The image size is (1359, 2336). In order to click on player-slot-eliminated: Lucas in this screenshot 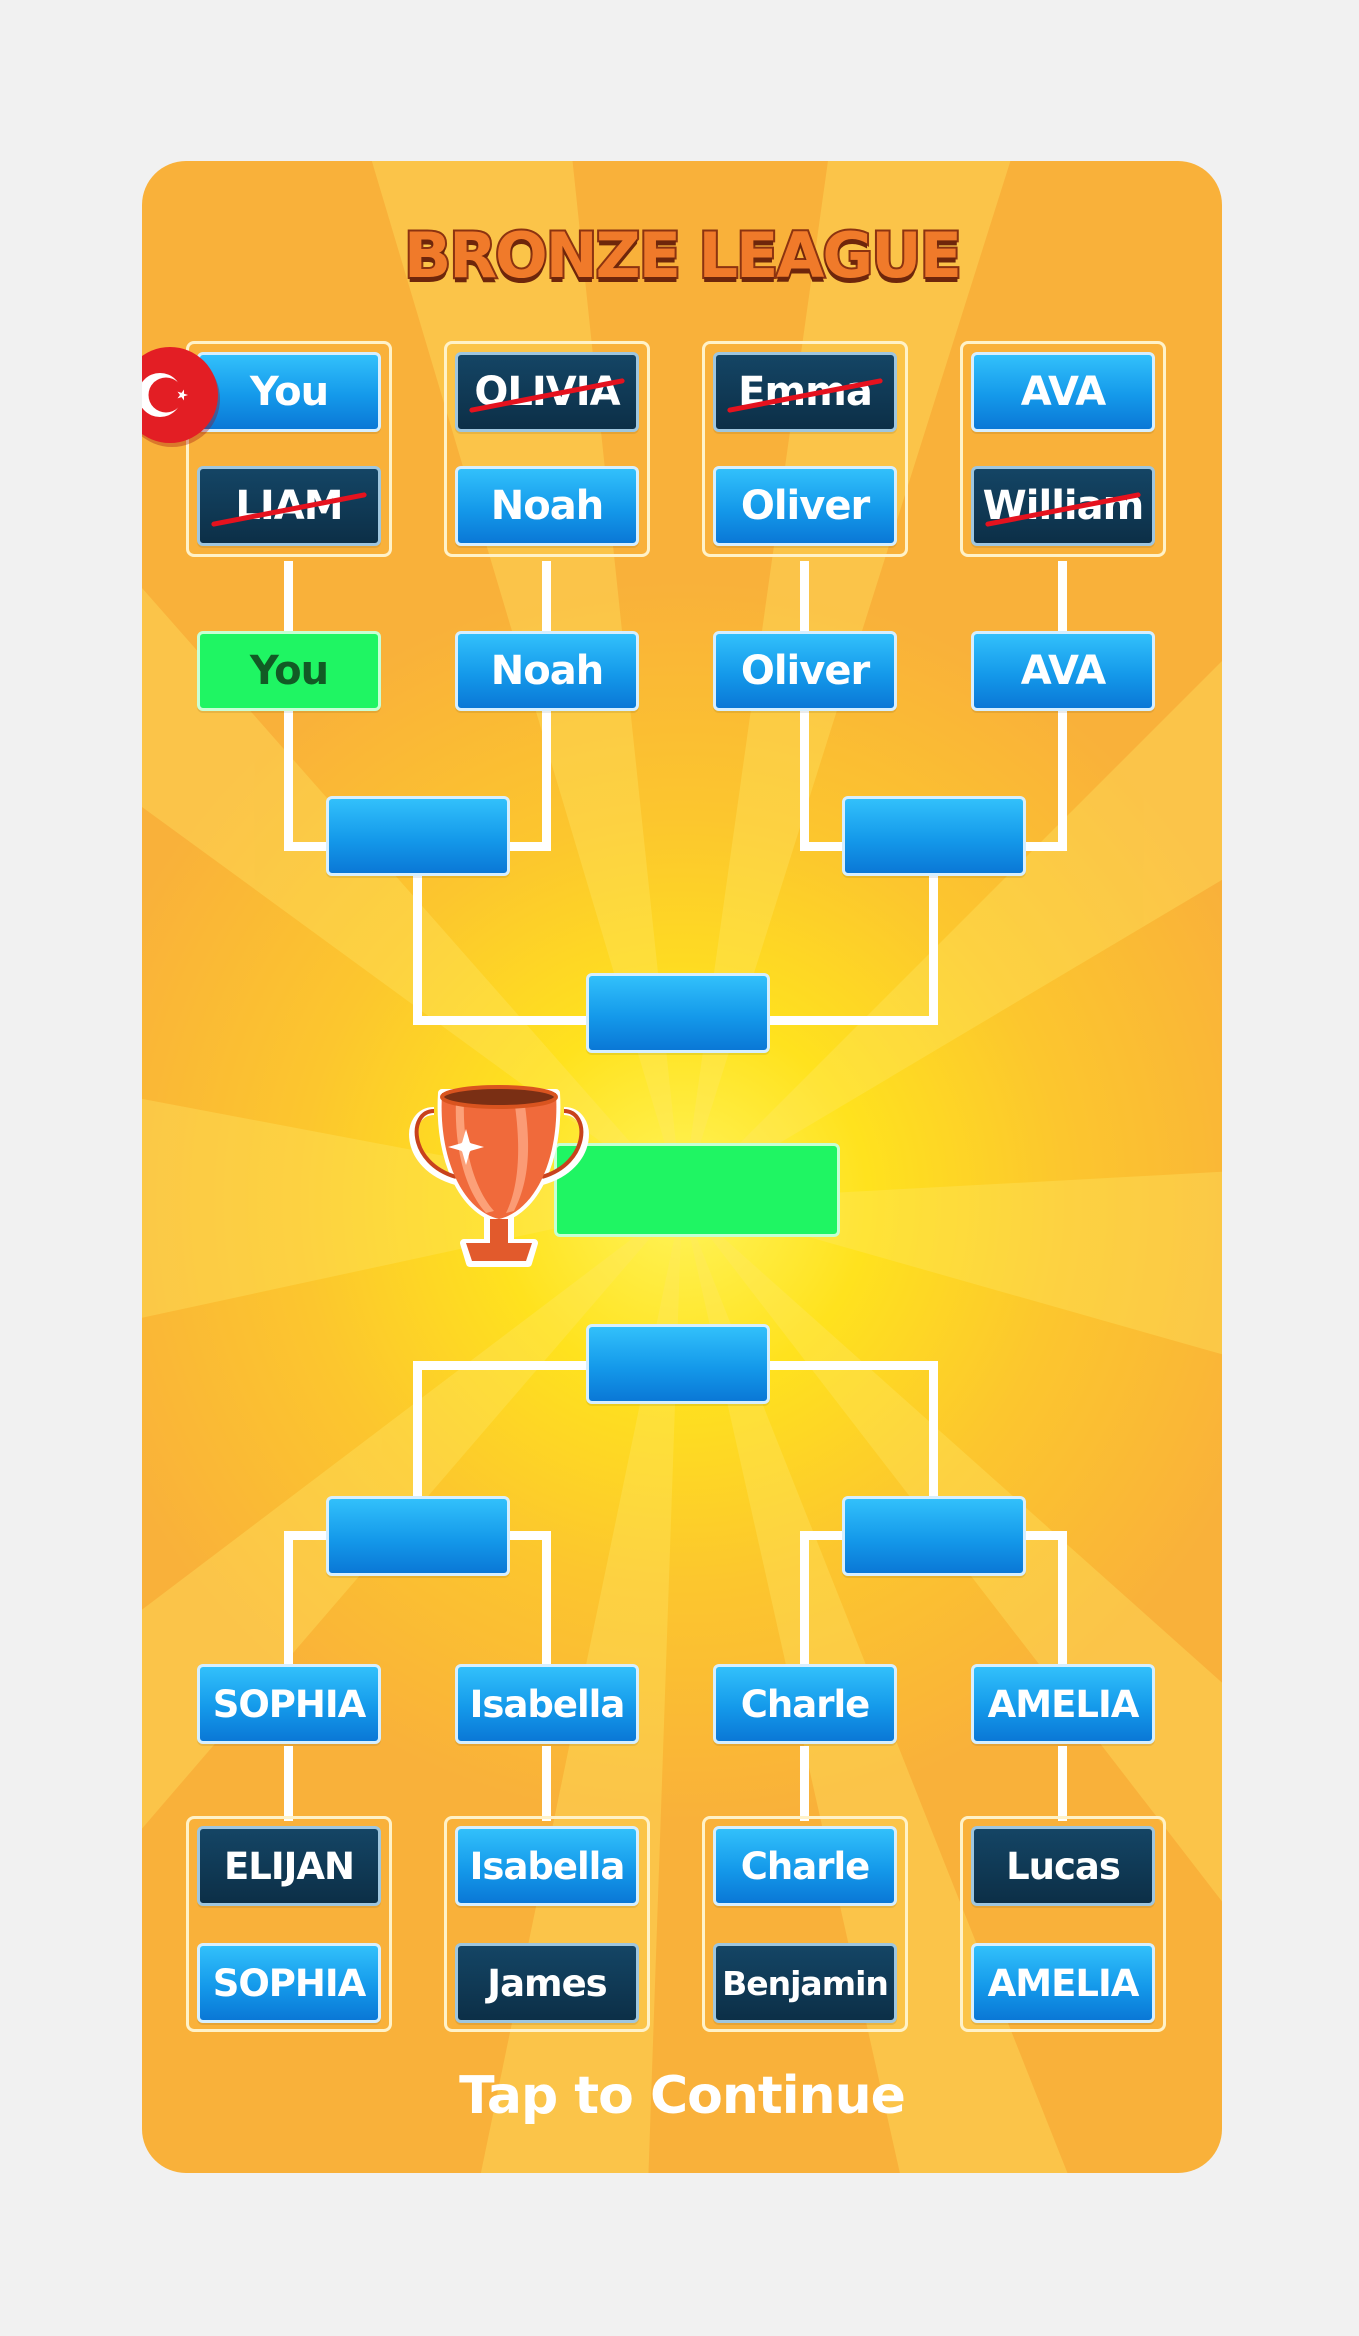, I will do `click(1063, 1866)`.